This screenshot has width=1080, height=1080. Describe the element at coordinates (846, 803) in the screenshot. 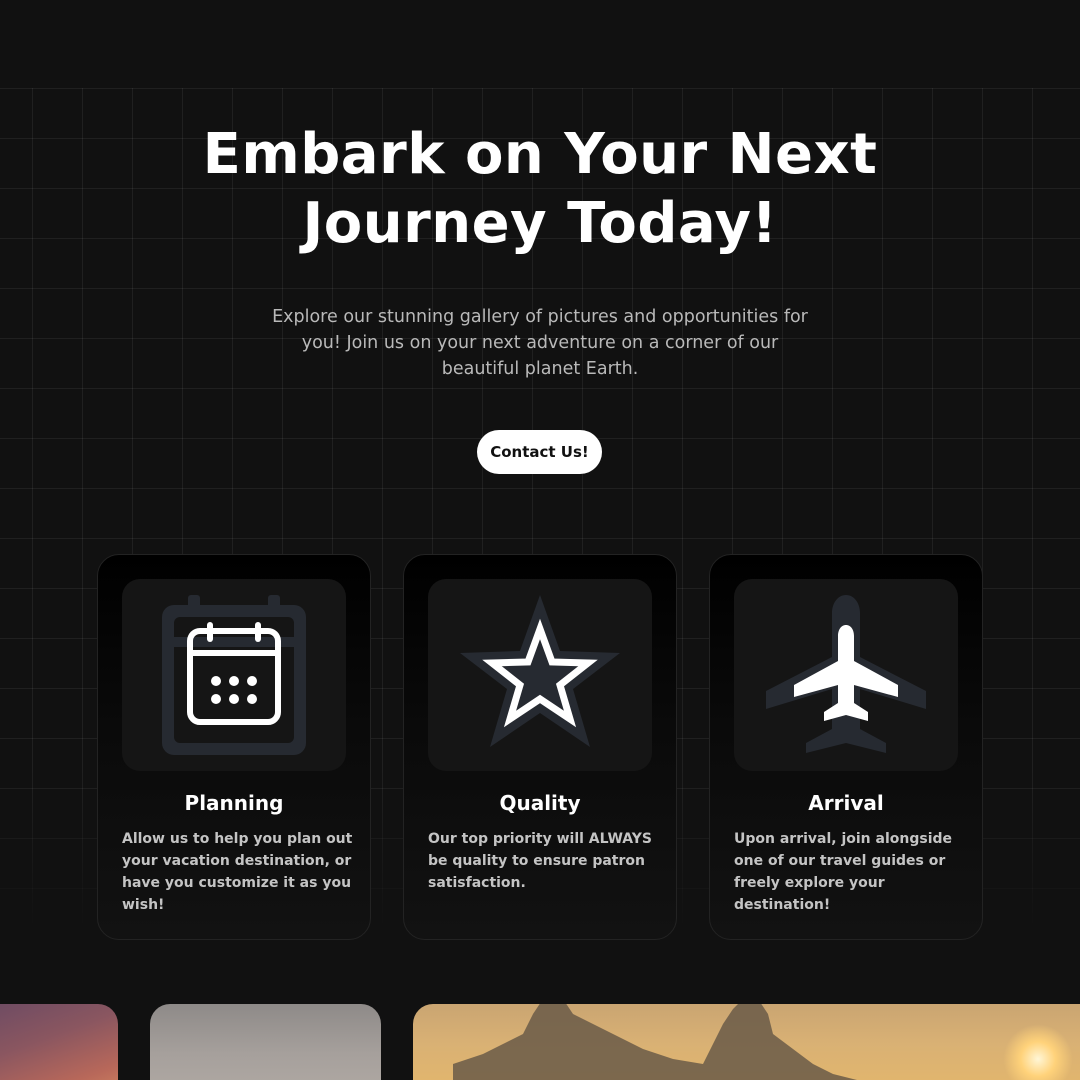

I see `feature-title: Arrival` at that location.